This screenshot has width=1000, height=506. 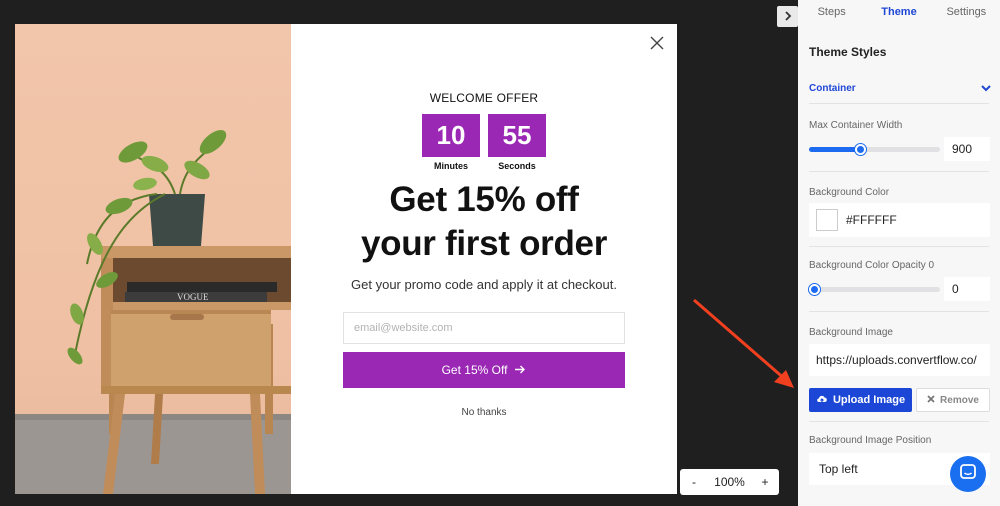 I want to click on bg-opacity-slider, so click(x=874, y=289).